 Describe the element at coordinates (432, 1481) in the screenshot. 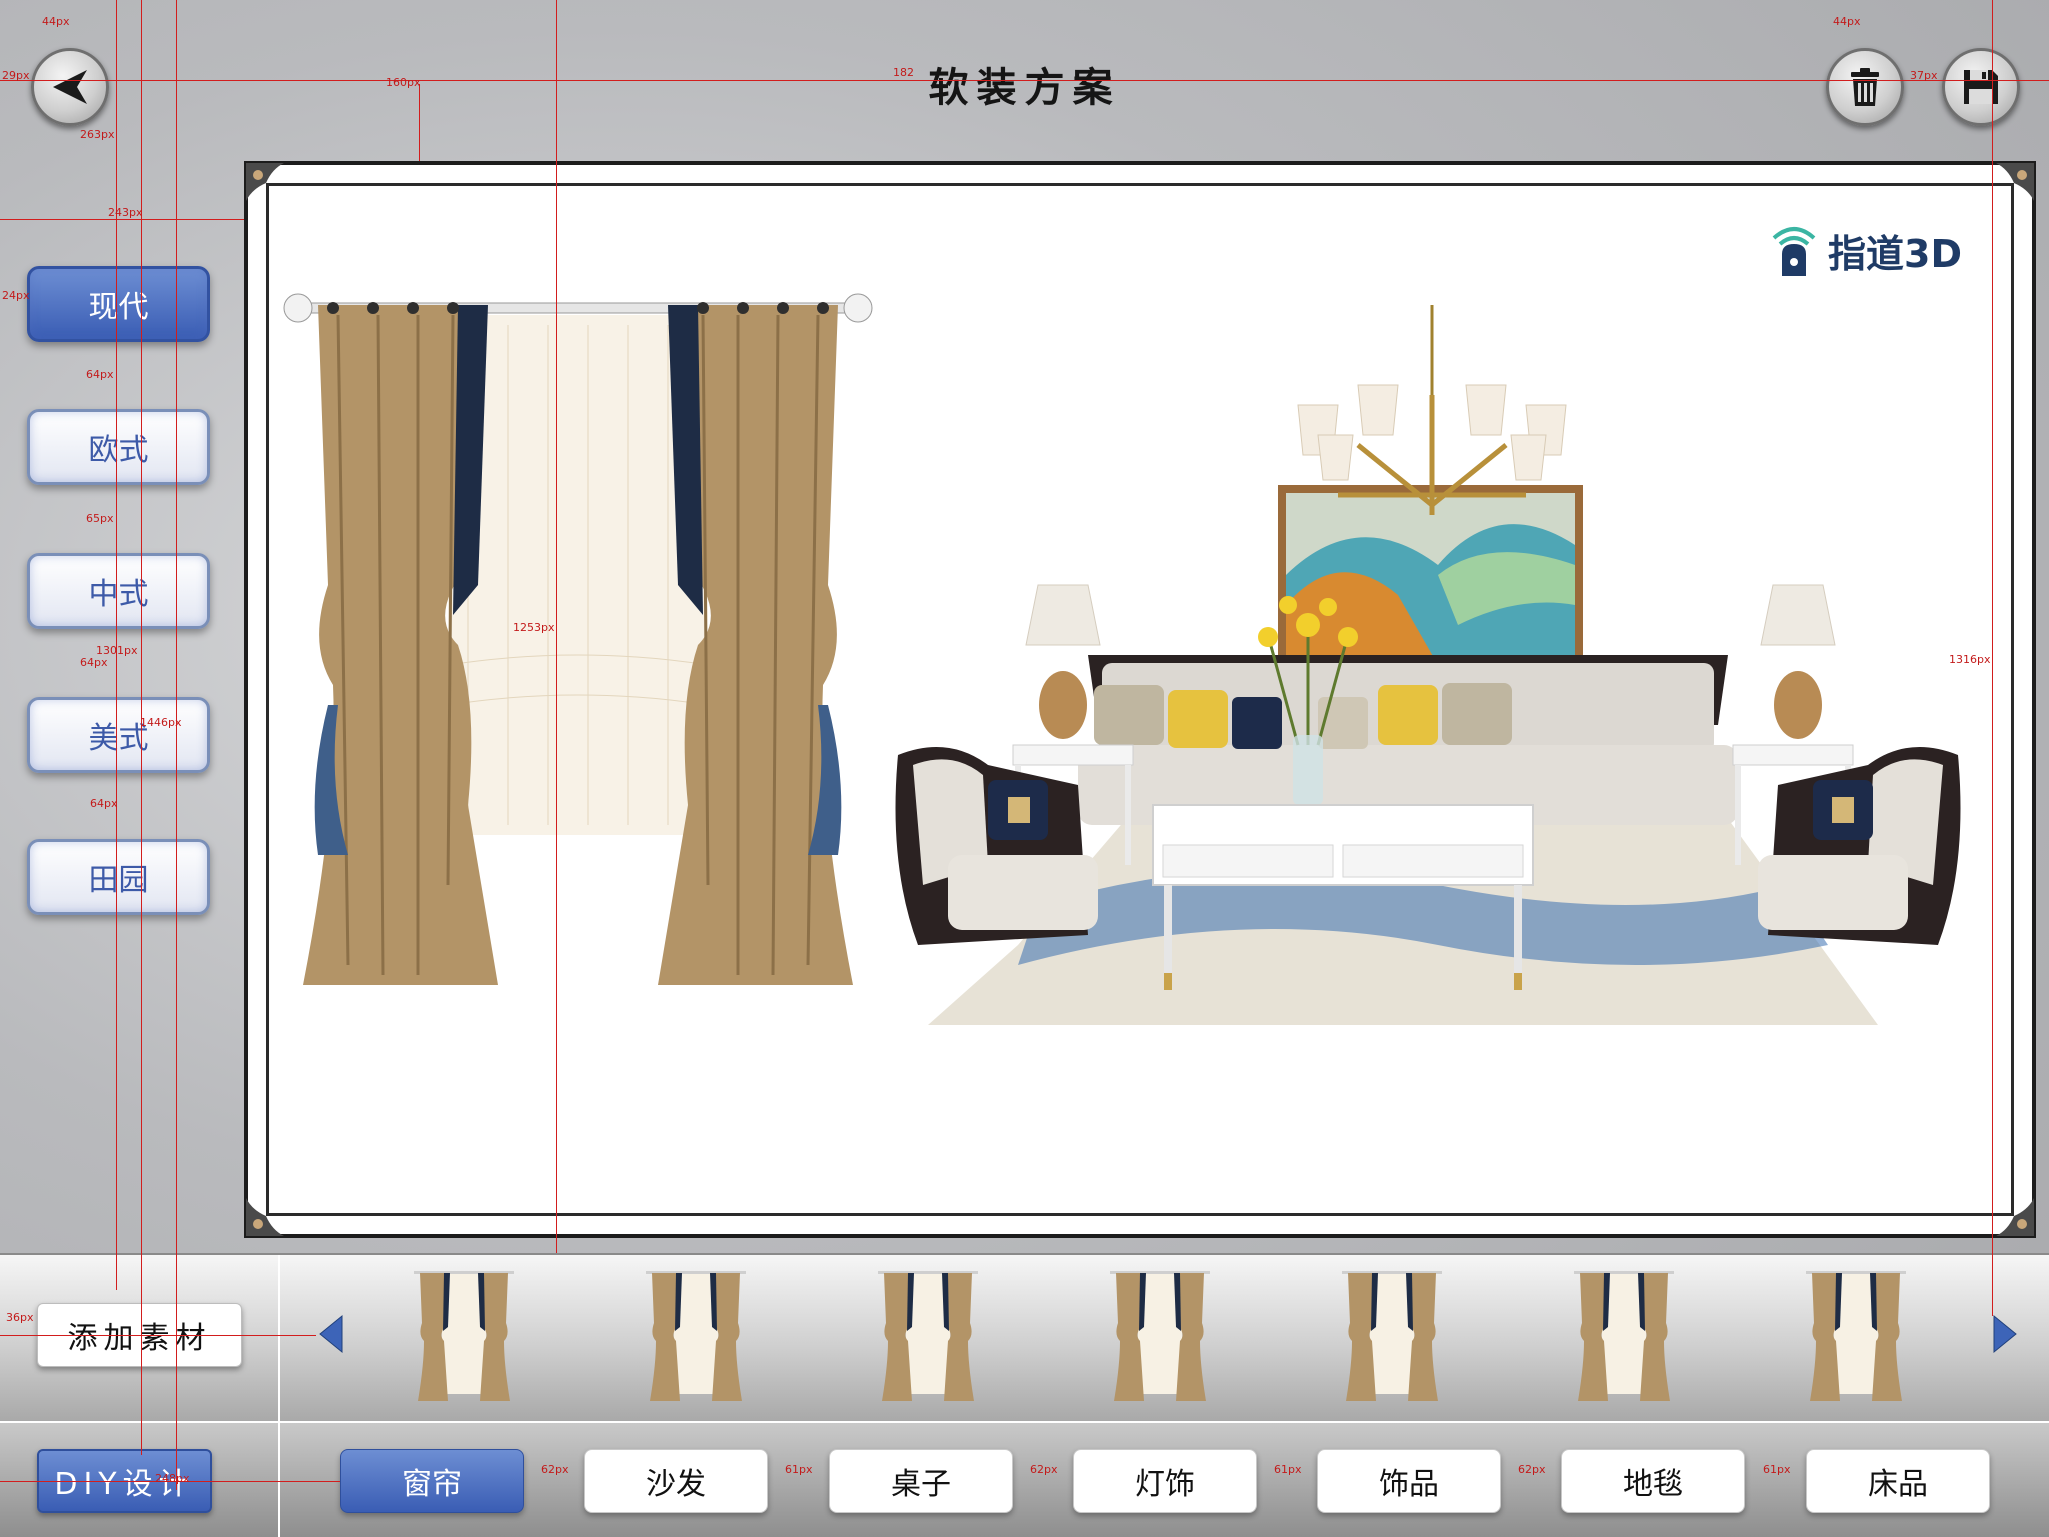

I see `category-tab-curtains: 窗帘` at that location.